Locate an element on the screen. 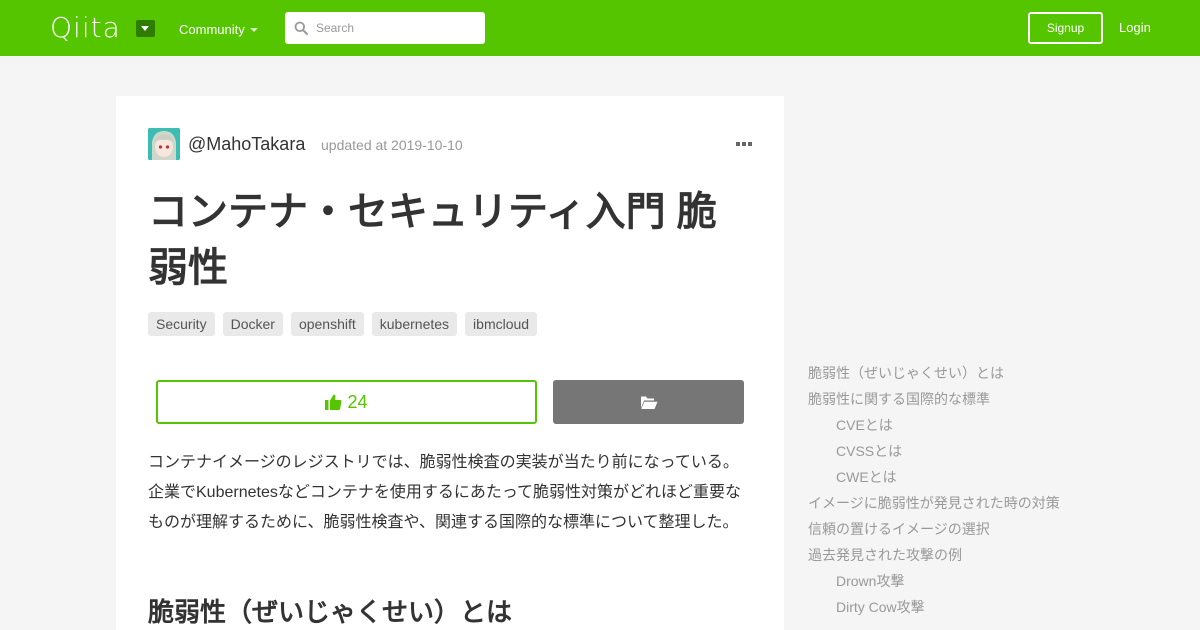  search-icon is located at coordinates (301, 28).